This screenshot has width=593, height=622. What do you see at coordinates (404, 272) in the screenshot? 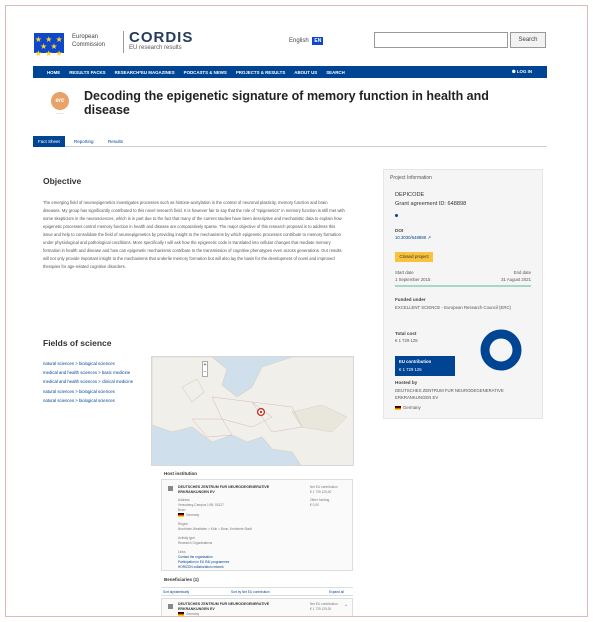
I see `start-date-label: Start date` at bounding box center [404, 272].